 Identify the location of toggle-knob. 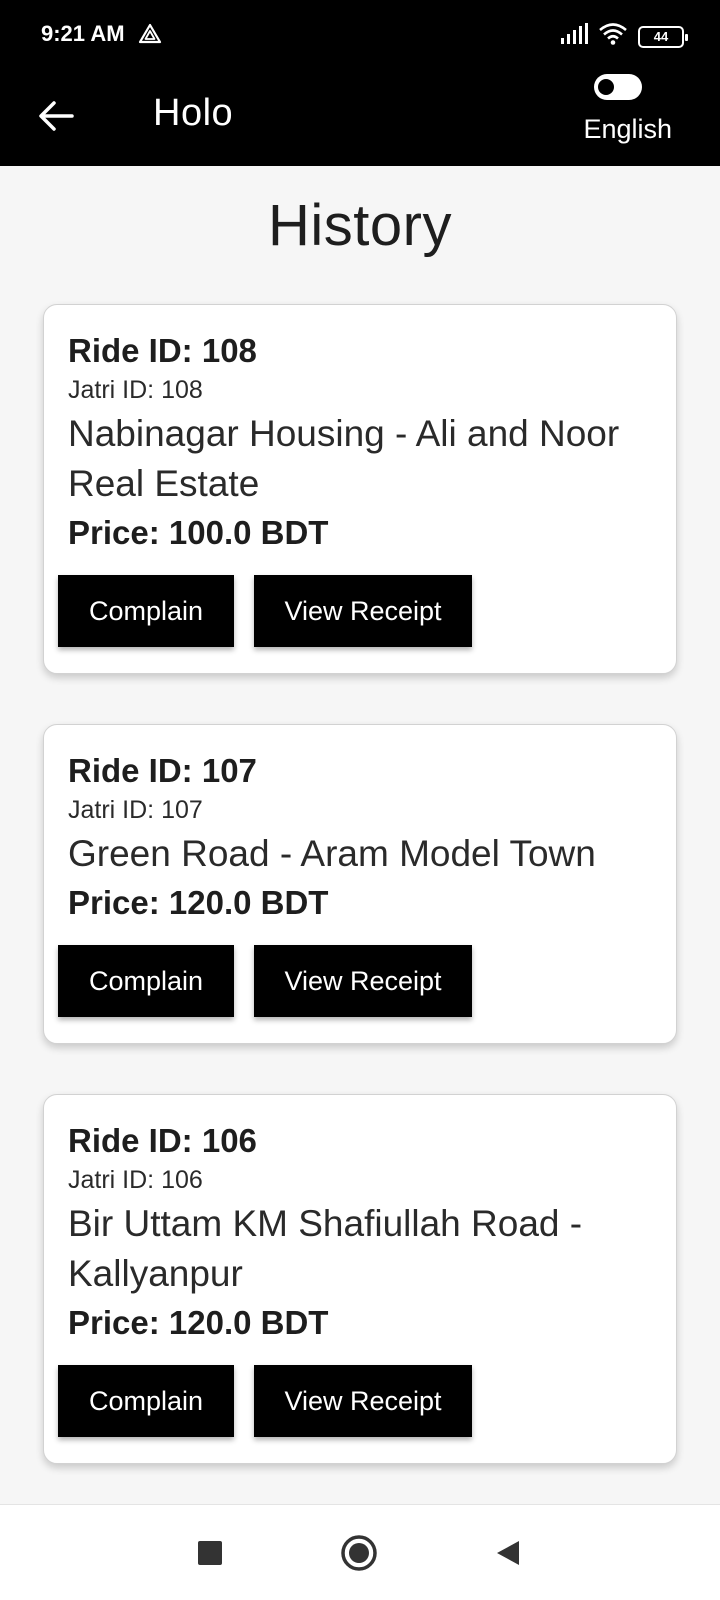
(606, 87).